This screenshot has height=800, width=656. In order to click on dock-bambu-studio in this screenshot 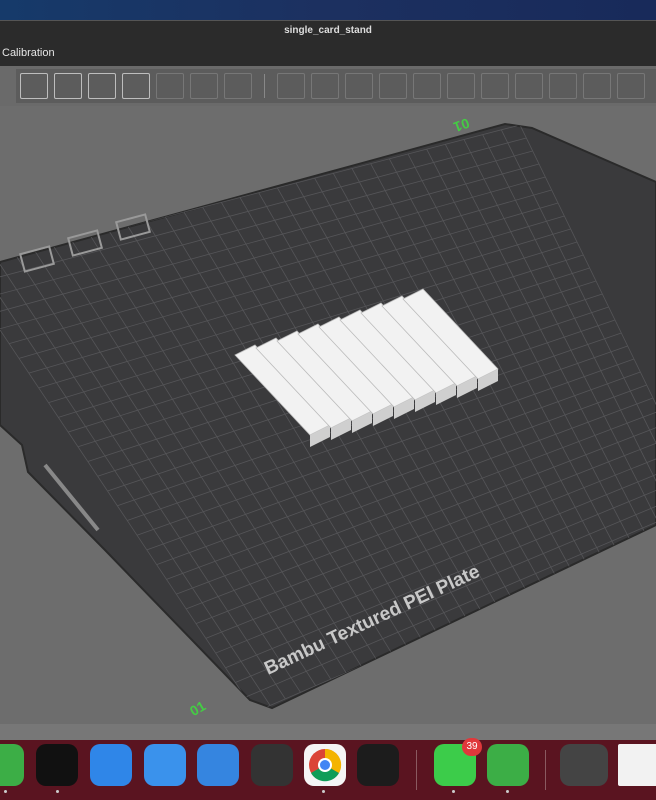, I will do `click(12, 765)`.